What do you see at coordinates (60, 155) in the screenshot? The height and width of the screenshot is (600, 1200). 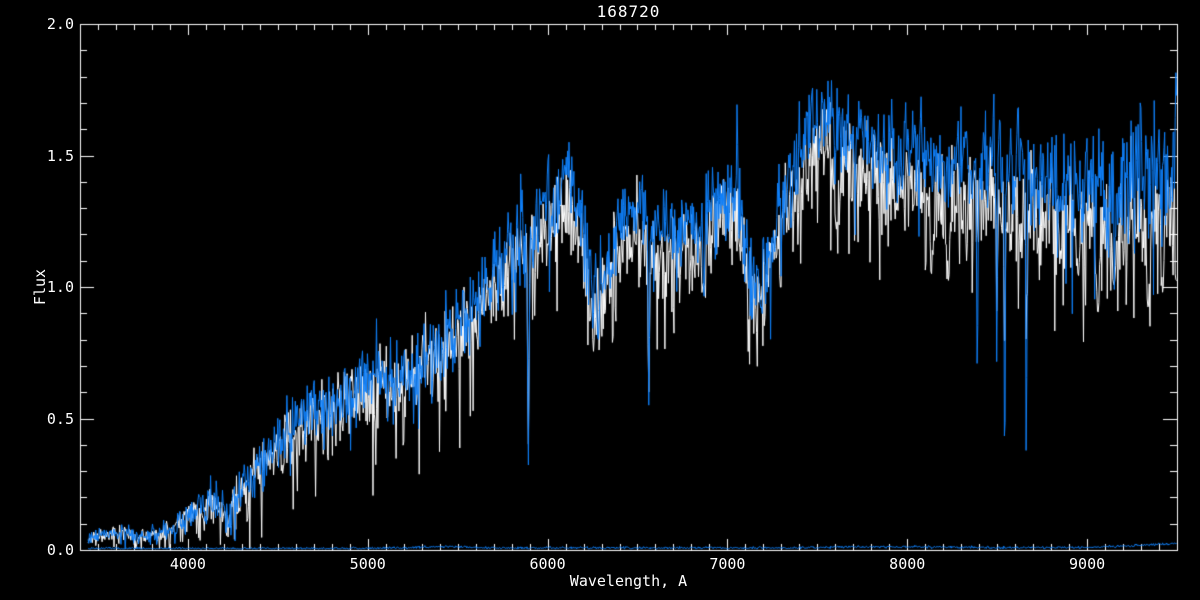 I see `y-tick-label: 1.5` at bounding box center [60, 155].